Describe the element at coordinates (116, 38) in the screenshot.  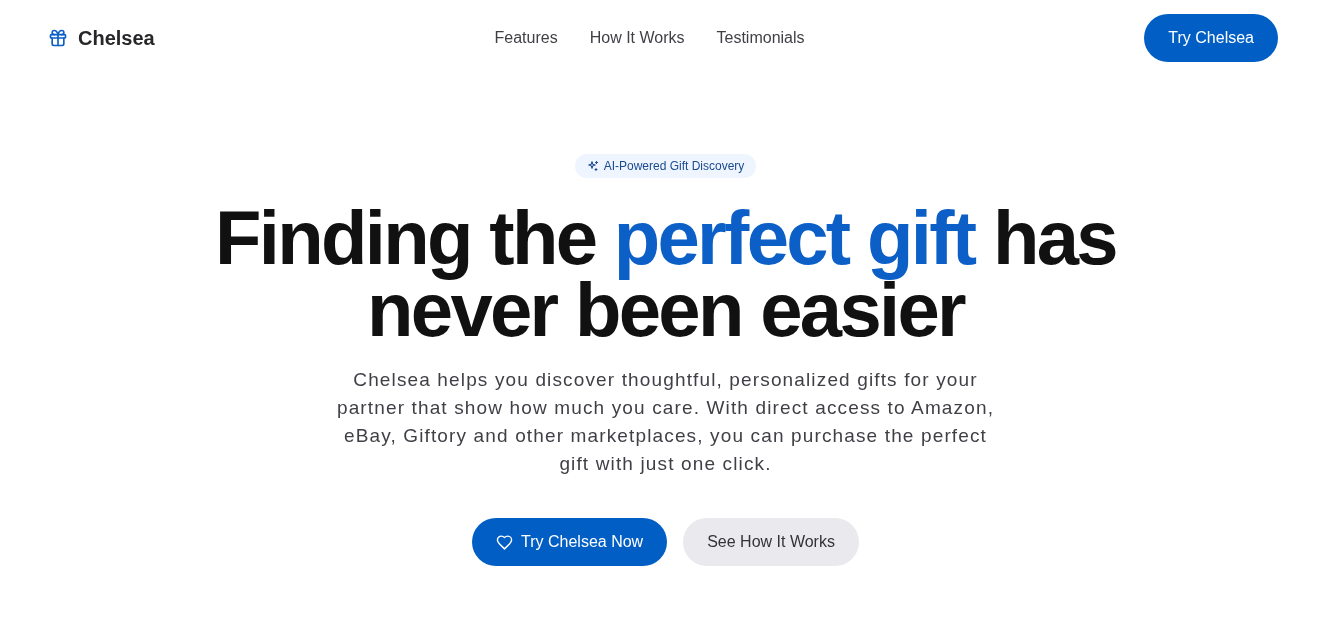
I see `brand-name: Chelsea` at that location.